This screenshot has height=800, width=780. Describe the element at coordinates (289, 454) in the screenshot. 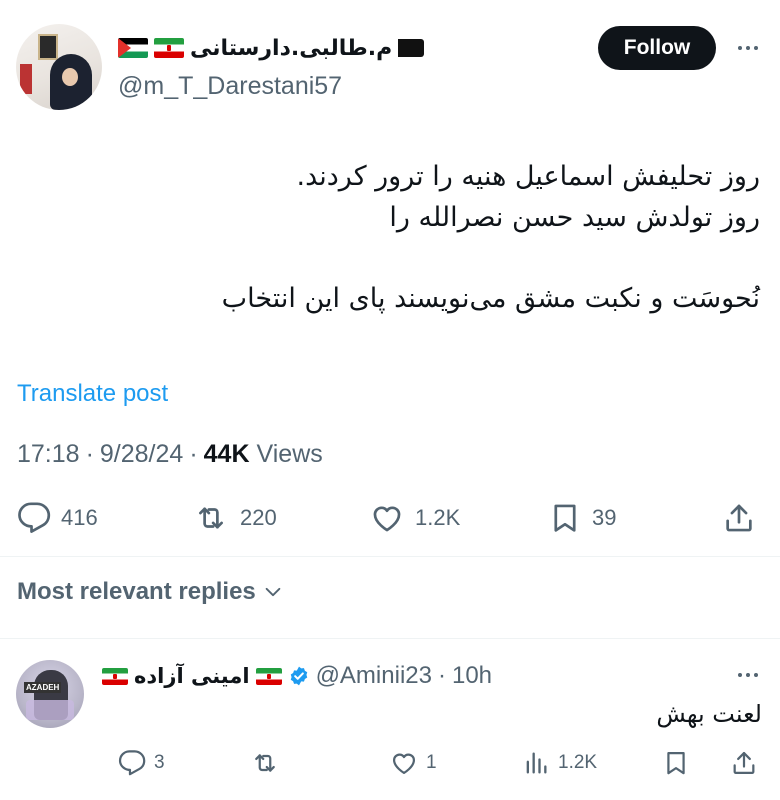

I see `views-label: Views` at that location.